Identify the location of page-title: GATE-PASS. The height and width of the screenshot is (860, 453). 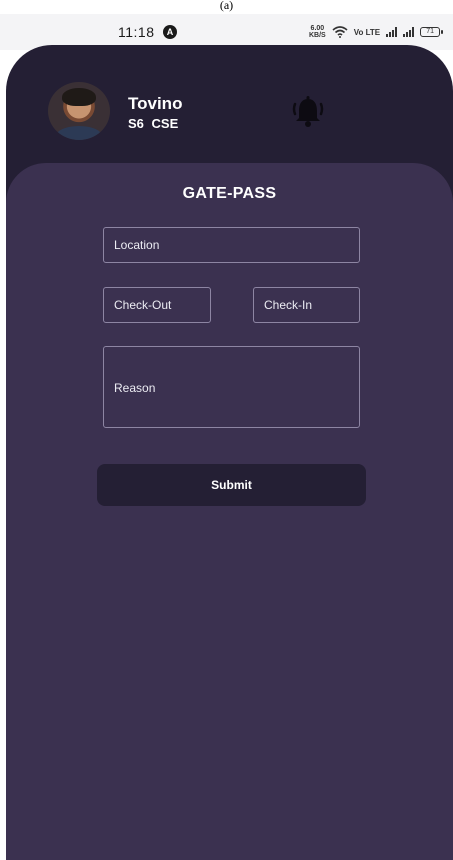
(229, 193).